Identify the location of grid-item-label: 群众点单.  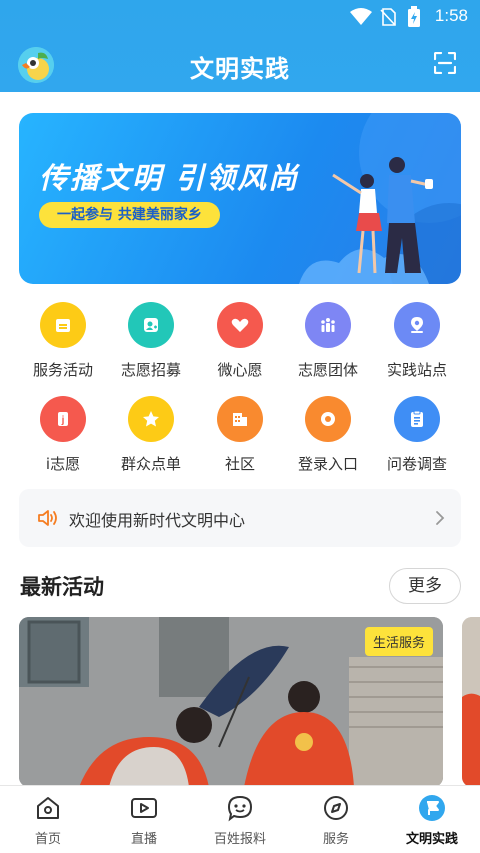
(150, 464).